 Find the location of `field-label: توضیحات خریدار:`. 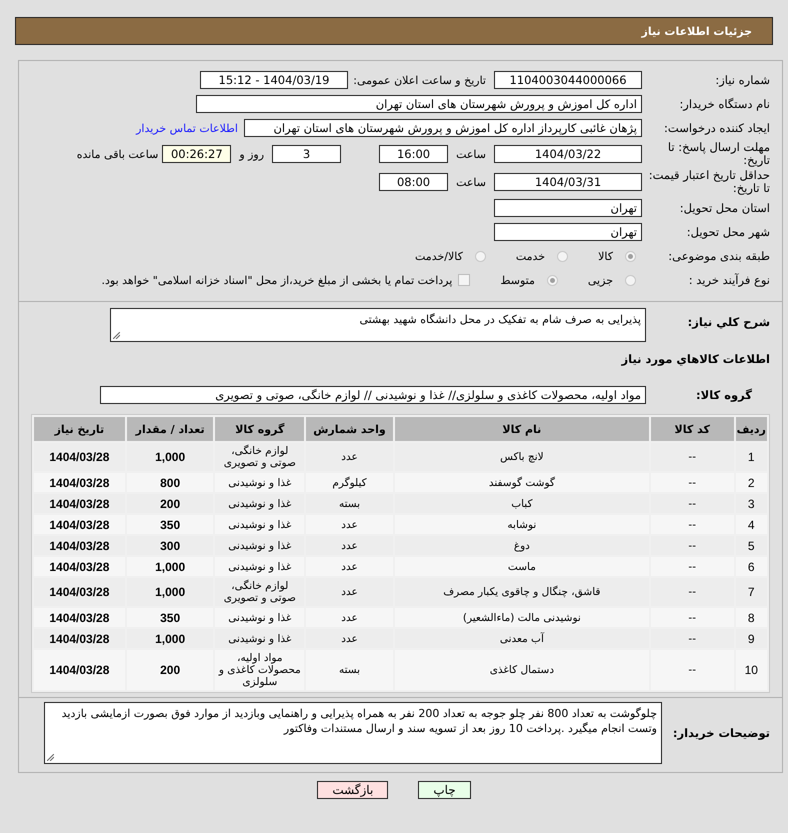

field-label: توضیحات خریدار: is located at coordinates (721, 733).